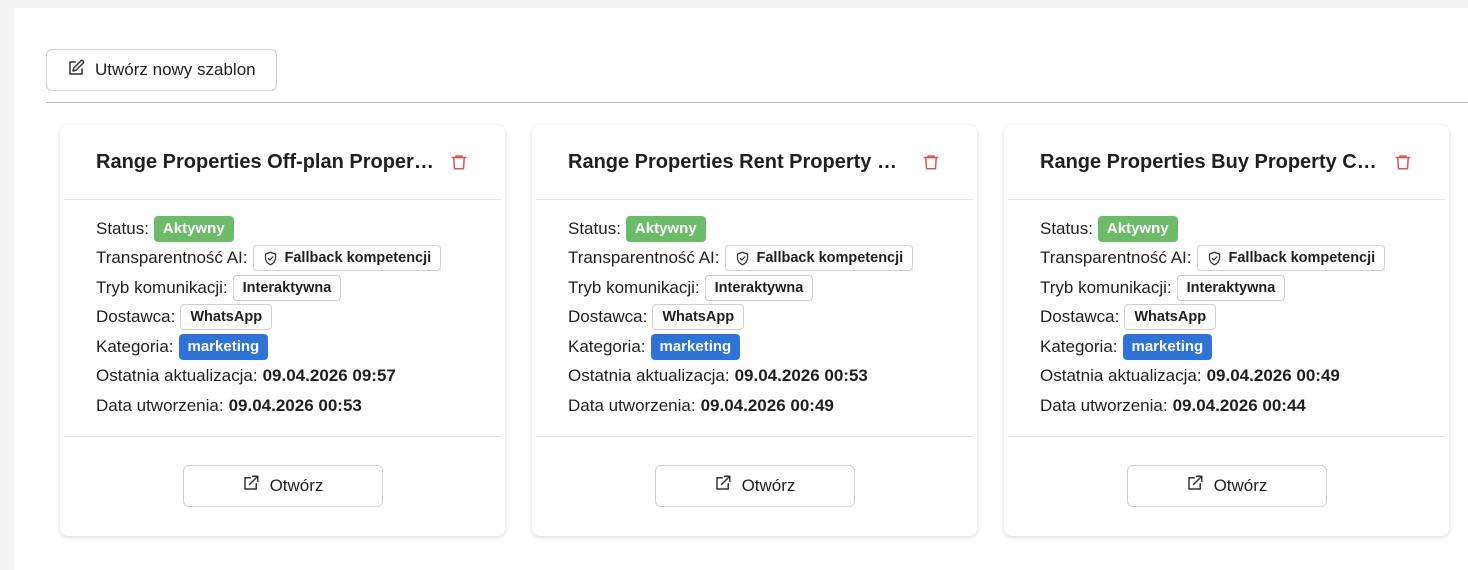 The image size is (1468, 570). I want to click on created-row: Data utworzenia: 09.04.2026 00:44, so click(1226, 406).